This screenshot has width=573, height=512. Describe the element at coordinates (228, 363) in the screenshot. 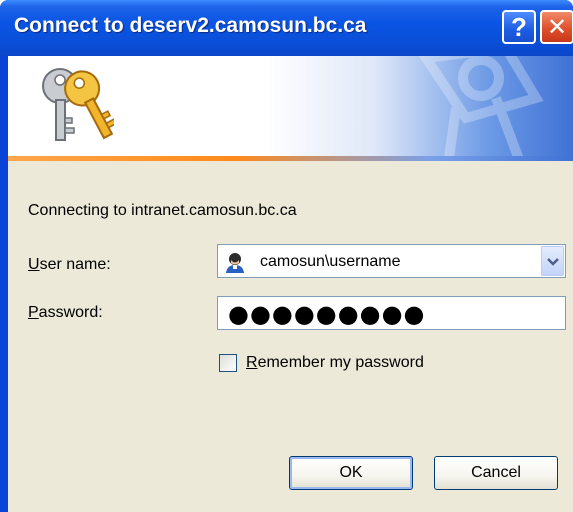

I see `remember-password-checkbox` at that location.